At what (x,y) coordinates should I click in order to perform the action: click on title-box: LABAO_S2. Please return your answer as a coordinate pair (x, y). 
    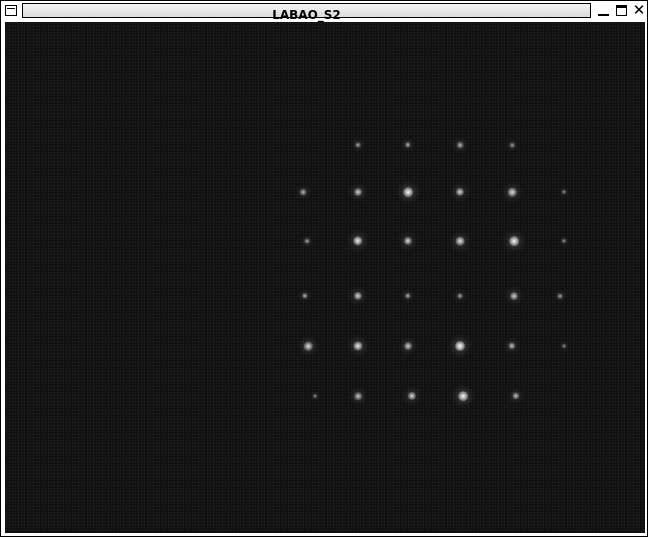
    Looking at the image, I should click on (306, 12).